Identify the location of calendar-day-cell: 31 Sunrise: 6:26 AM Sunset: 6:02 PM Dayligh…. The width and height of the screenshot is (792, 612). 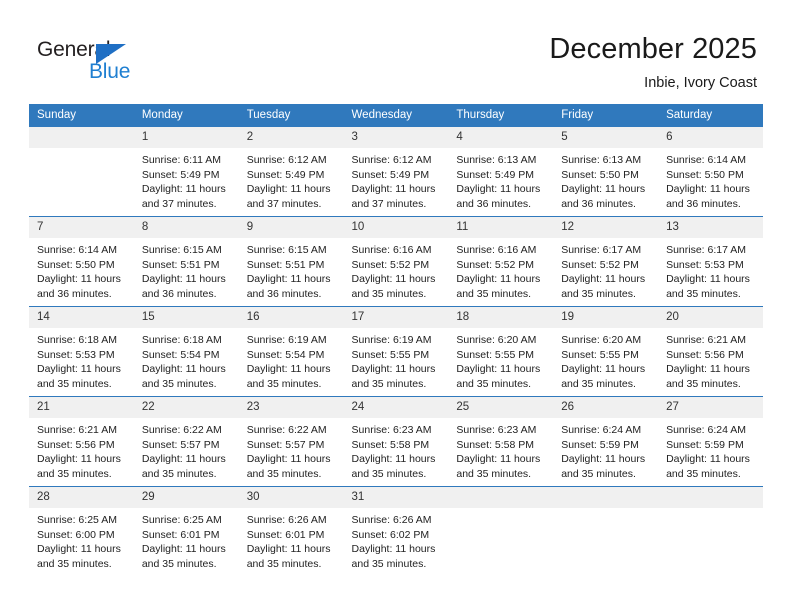
(396, 531).